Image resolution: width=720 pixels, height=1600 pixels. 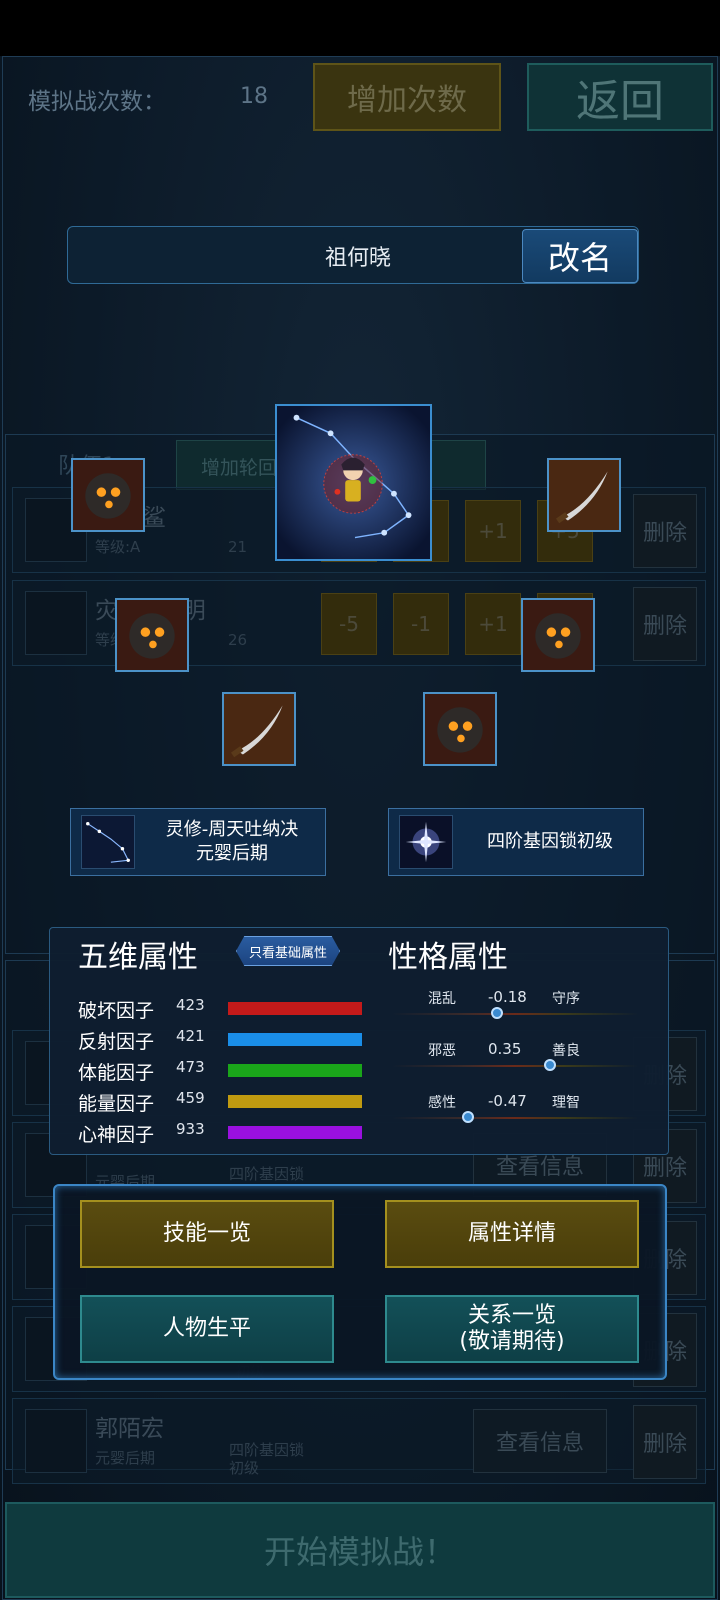 What do you see at coordinates (267, 1174) in the screenshot?
I see `member-gene-lock: 四阶基因锁` at bounding box center [267, 1174].